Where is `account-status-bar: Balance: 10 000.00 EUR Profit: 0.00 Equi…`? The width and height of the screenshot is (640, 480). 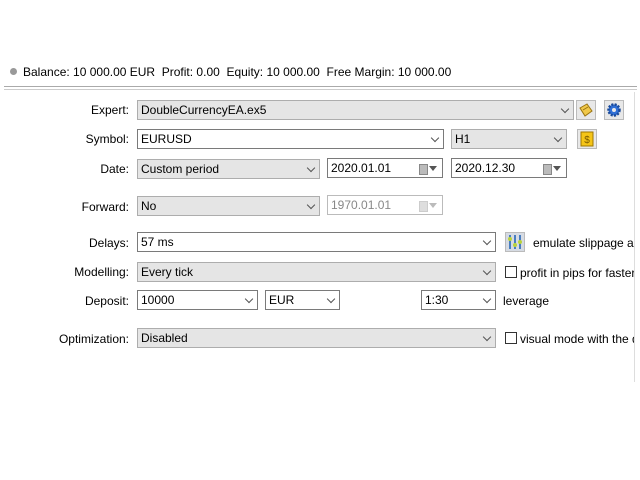 account-status-bar: Balance: 10 000.00 EUR Profit: 0.00 Equi… is located at coordinates (230, 72).